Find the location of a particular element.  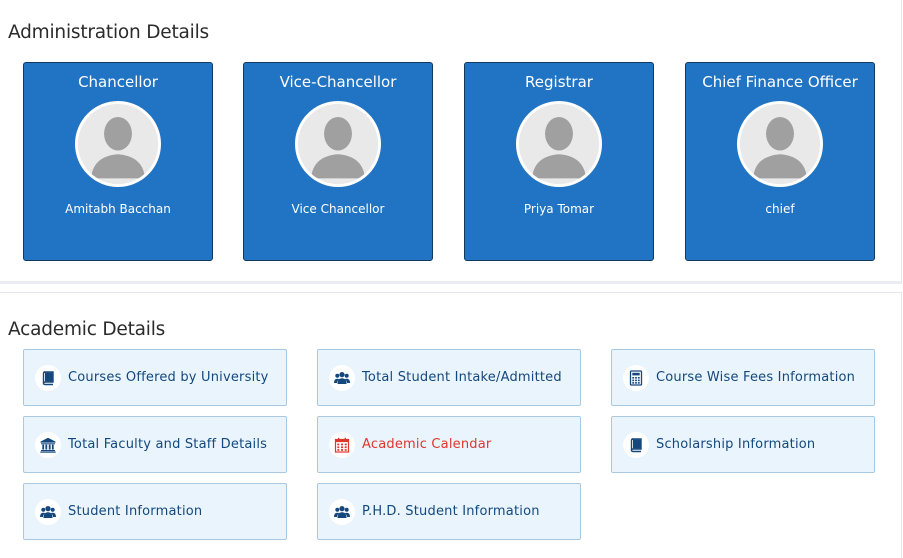

admin-card-vice-chancellor: Vice-Chancellor Vice Chancellor is located at coordinates (338, 161).